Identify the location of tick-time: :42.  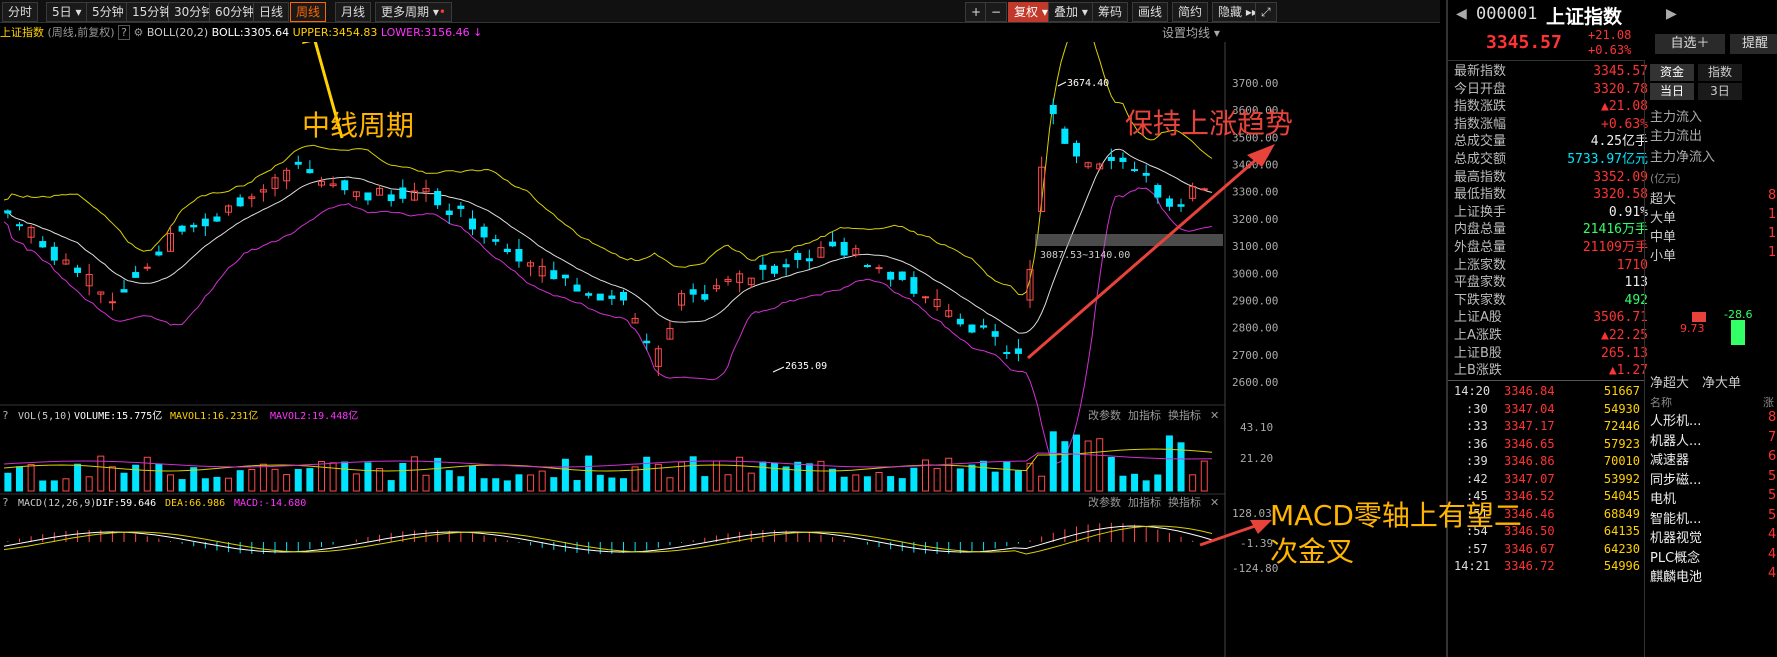
(1477, 478).